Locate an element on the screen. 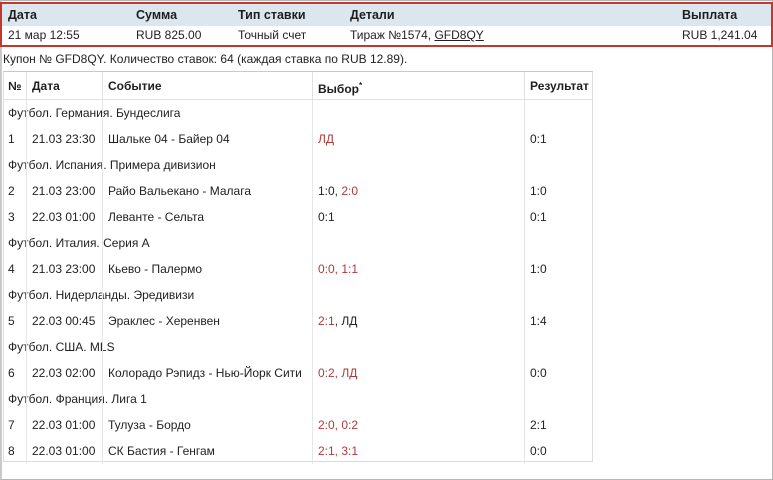 This screenshot has width=773, height=480. event-pick: 2:0, 0:2 is located at coordinates (338, 425).